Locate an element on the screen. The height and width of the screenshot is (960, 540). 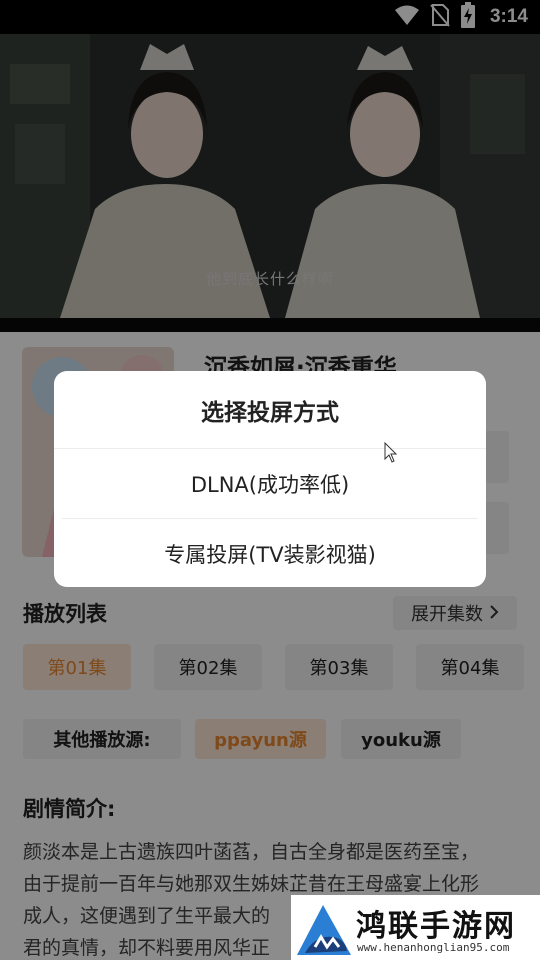
watermark-logo-icon is located at coordinates (324, 930).